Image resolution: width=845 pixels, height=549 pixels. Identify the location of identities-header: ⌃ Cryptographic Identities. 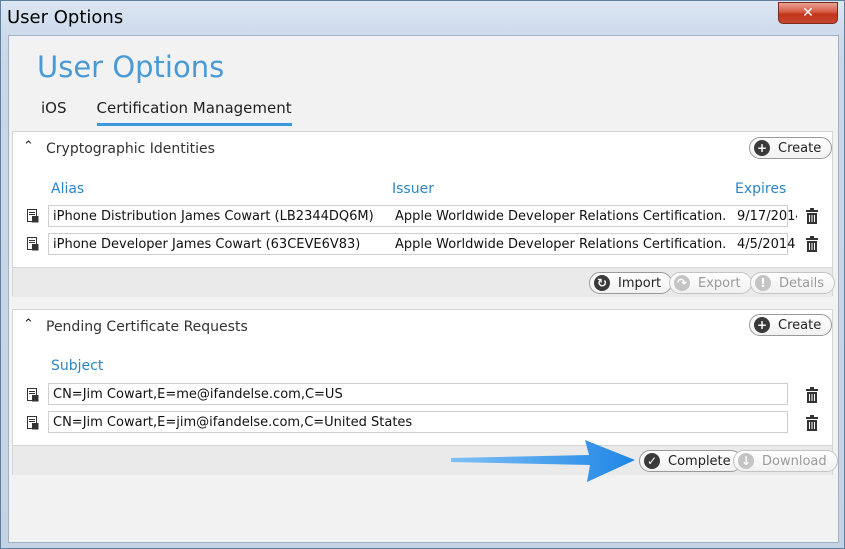
(422, 149).